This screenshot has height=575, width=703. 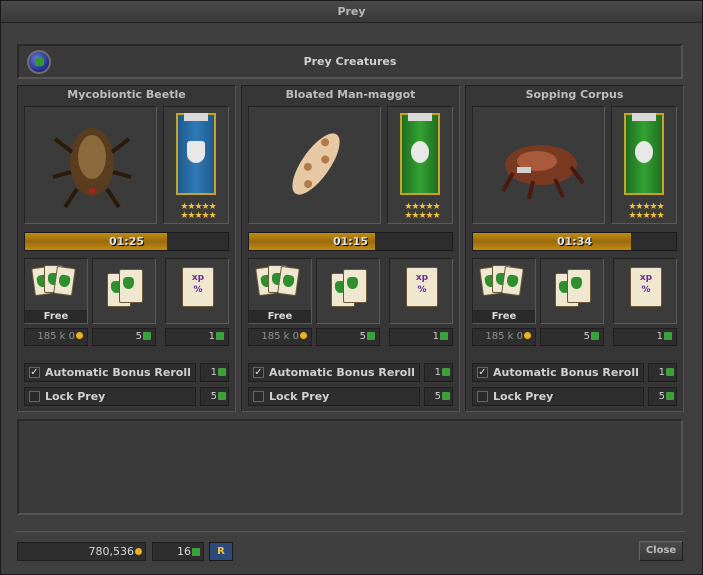 I want to click on timer-text: 01:34, so click(x=574, y=241).